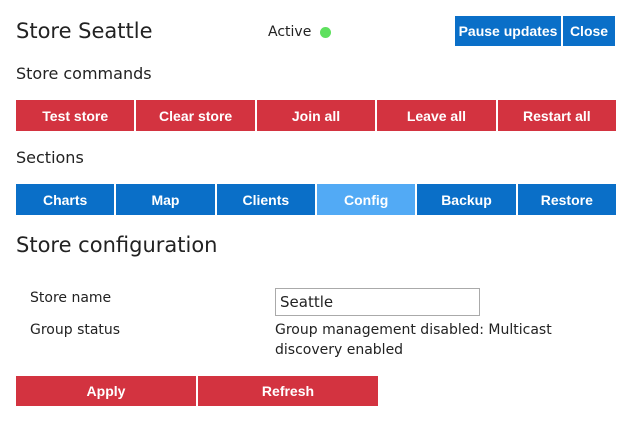 Image resolution: width=632 pixels, height=432 pixels. What do you see at coordinates (75, 115) in the screenshot?
I see `test-store-button: Test store` at bounding box center [75, 115].